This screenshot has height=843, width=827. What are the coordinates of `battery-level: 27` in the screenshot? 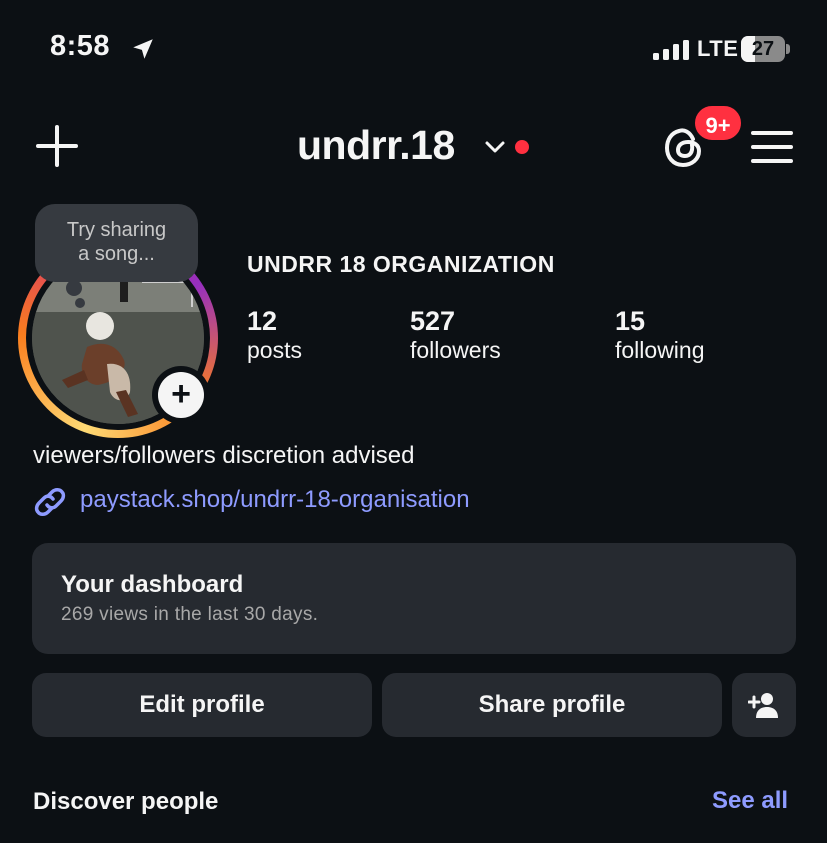 It's located at (763, 49).